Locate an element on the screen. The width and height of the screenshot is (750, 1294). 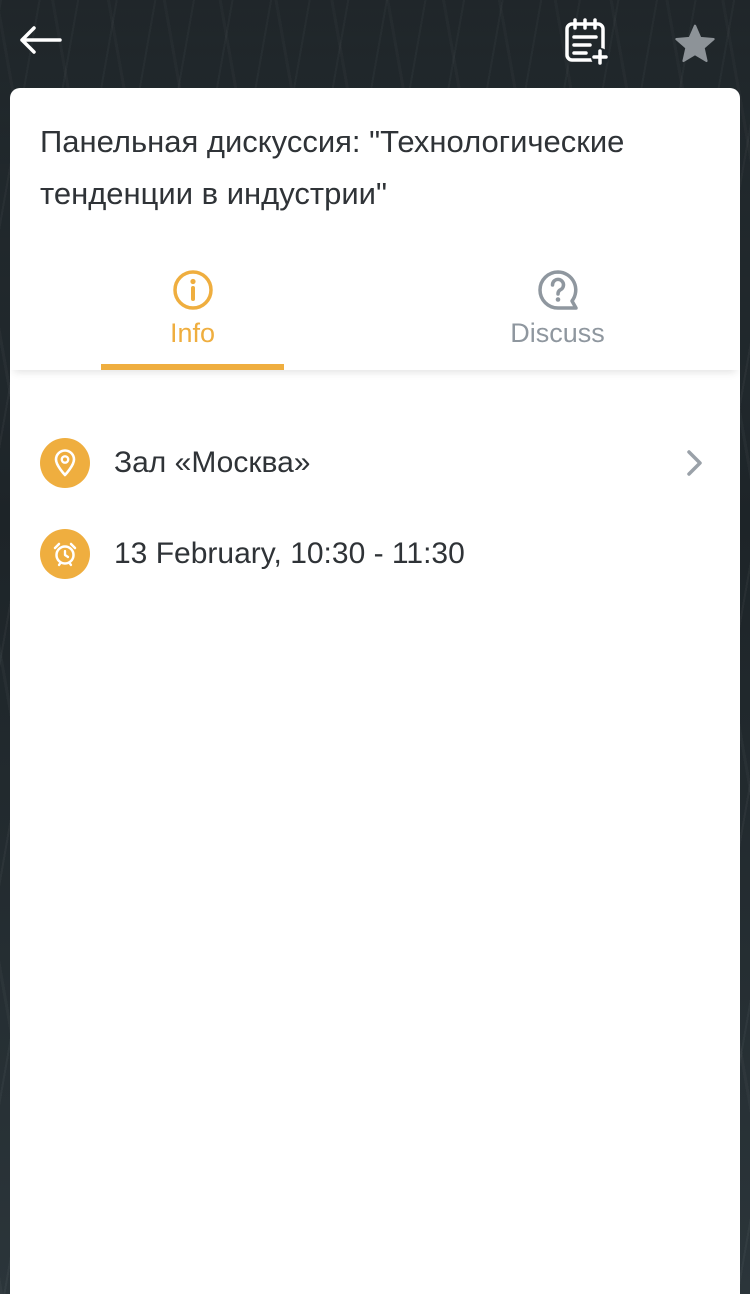
tab-info: Info is located at coordinates (192, 314).